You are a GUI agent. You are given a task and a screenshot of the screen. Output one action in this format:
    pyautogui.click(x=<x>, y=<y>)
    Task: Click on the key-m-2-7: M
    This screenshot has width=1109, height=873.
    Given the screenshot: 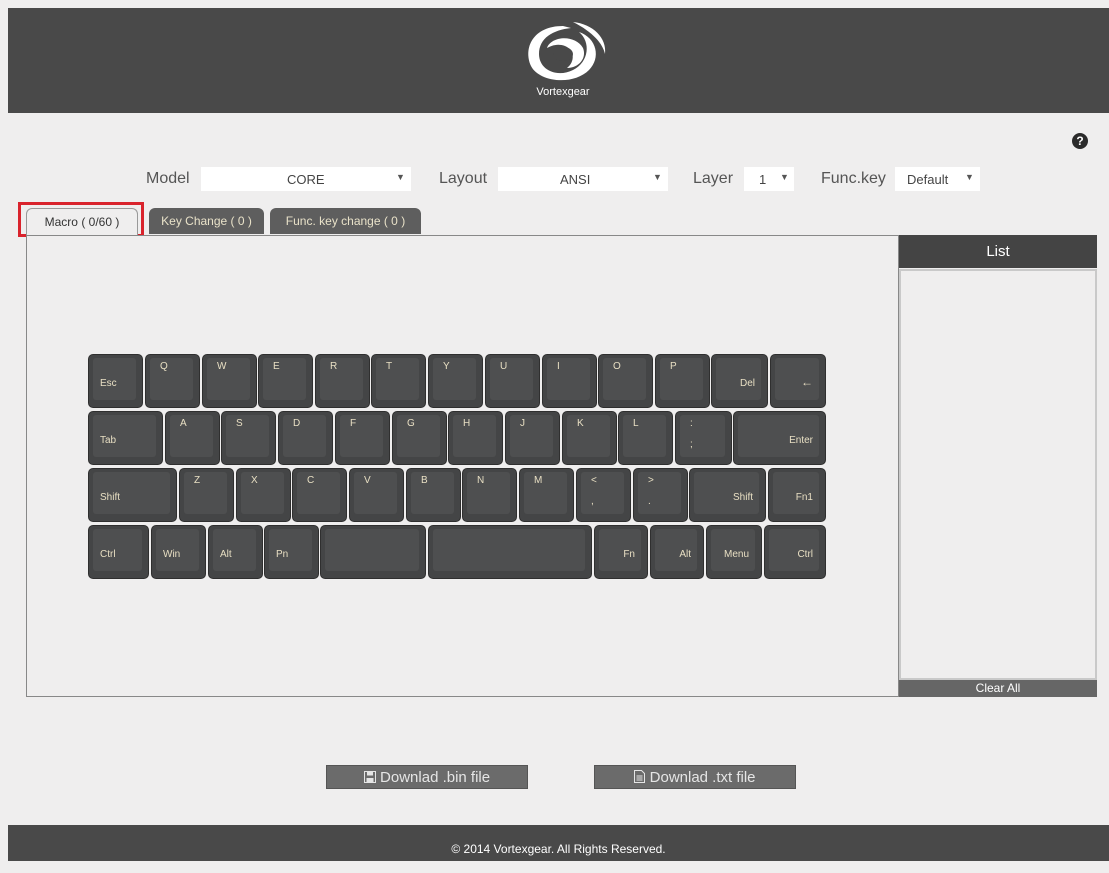 What is the action you would take?
    pyautogui.click(x=546, y=495)
    